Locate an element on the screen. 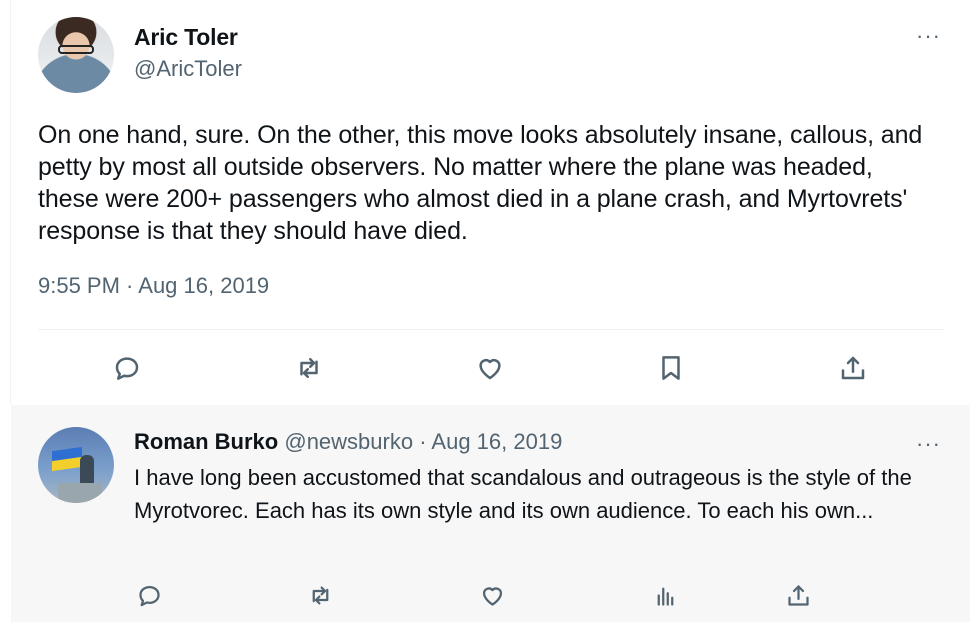 The height and width of the screenshot is (622, 970). author-handle: @AricToler is located at coordinates (188, 69).